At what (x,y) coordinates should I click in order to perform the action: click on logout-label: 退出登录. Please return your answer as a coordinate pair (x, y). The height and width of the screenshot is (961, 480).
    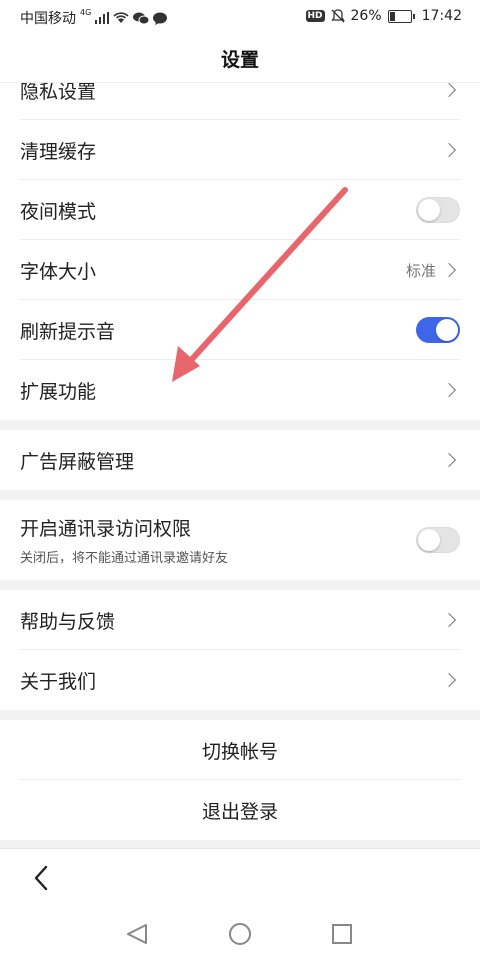
    Looking at the image, I should click on (239, 811).